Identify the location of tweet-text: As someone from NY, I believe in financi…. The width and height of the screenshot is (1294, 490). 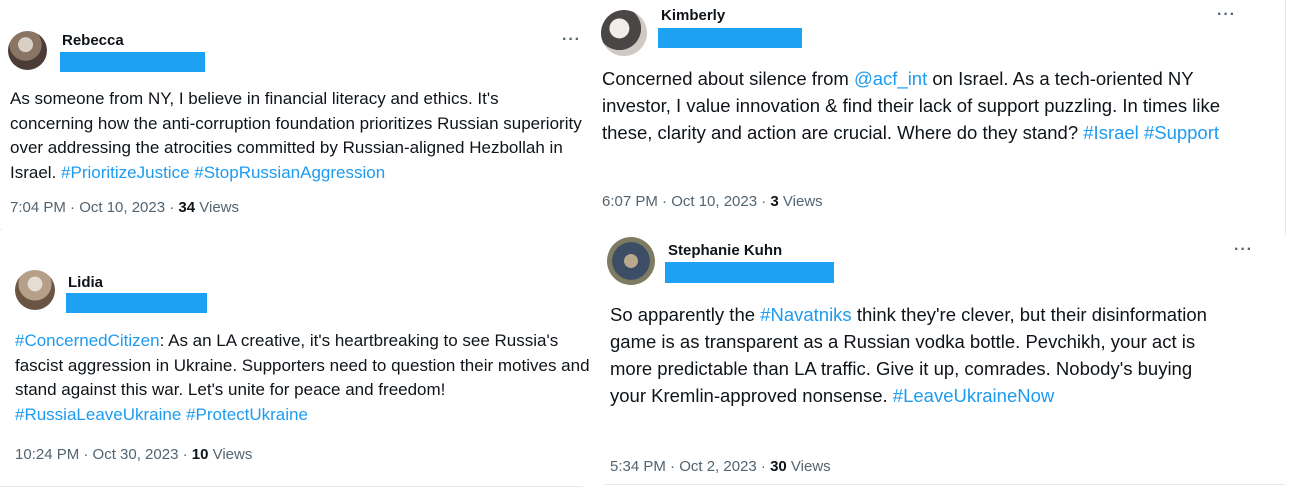
(297, 136).